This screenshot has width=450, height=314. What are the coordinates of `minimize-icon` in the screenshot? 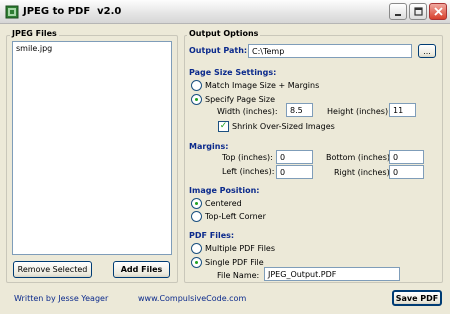 It's located at (398, 14).